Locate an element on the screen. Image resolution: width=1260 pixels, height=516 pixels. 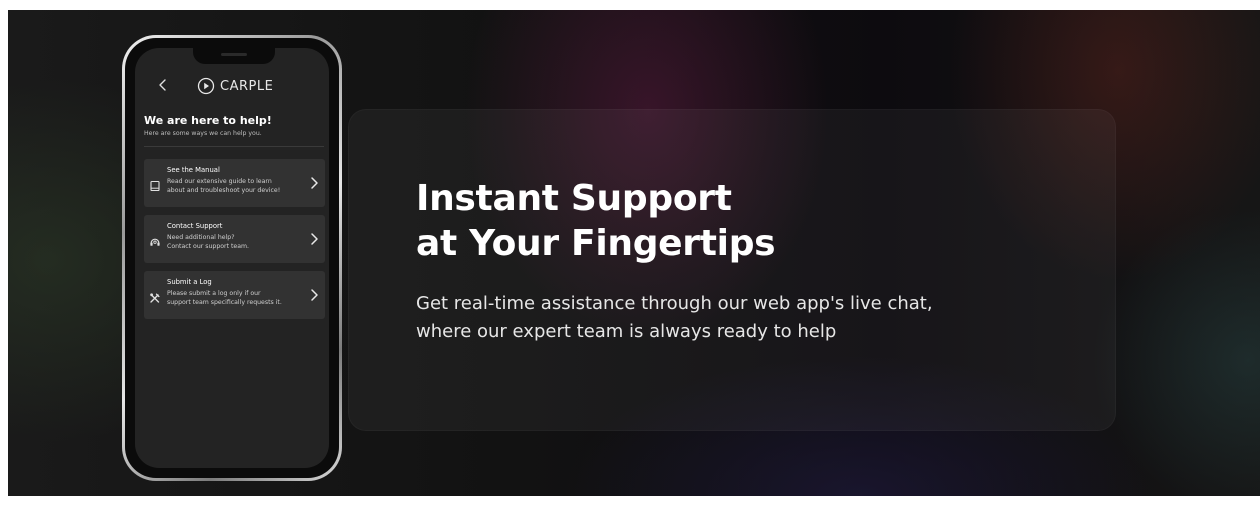
hero-headline: Instant Support at Your Fingertips is located at coordinates (726, 221).